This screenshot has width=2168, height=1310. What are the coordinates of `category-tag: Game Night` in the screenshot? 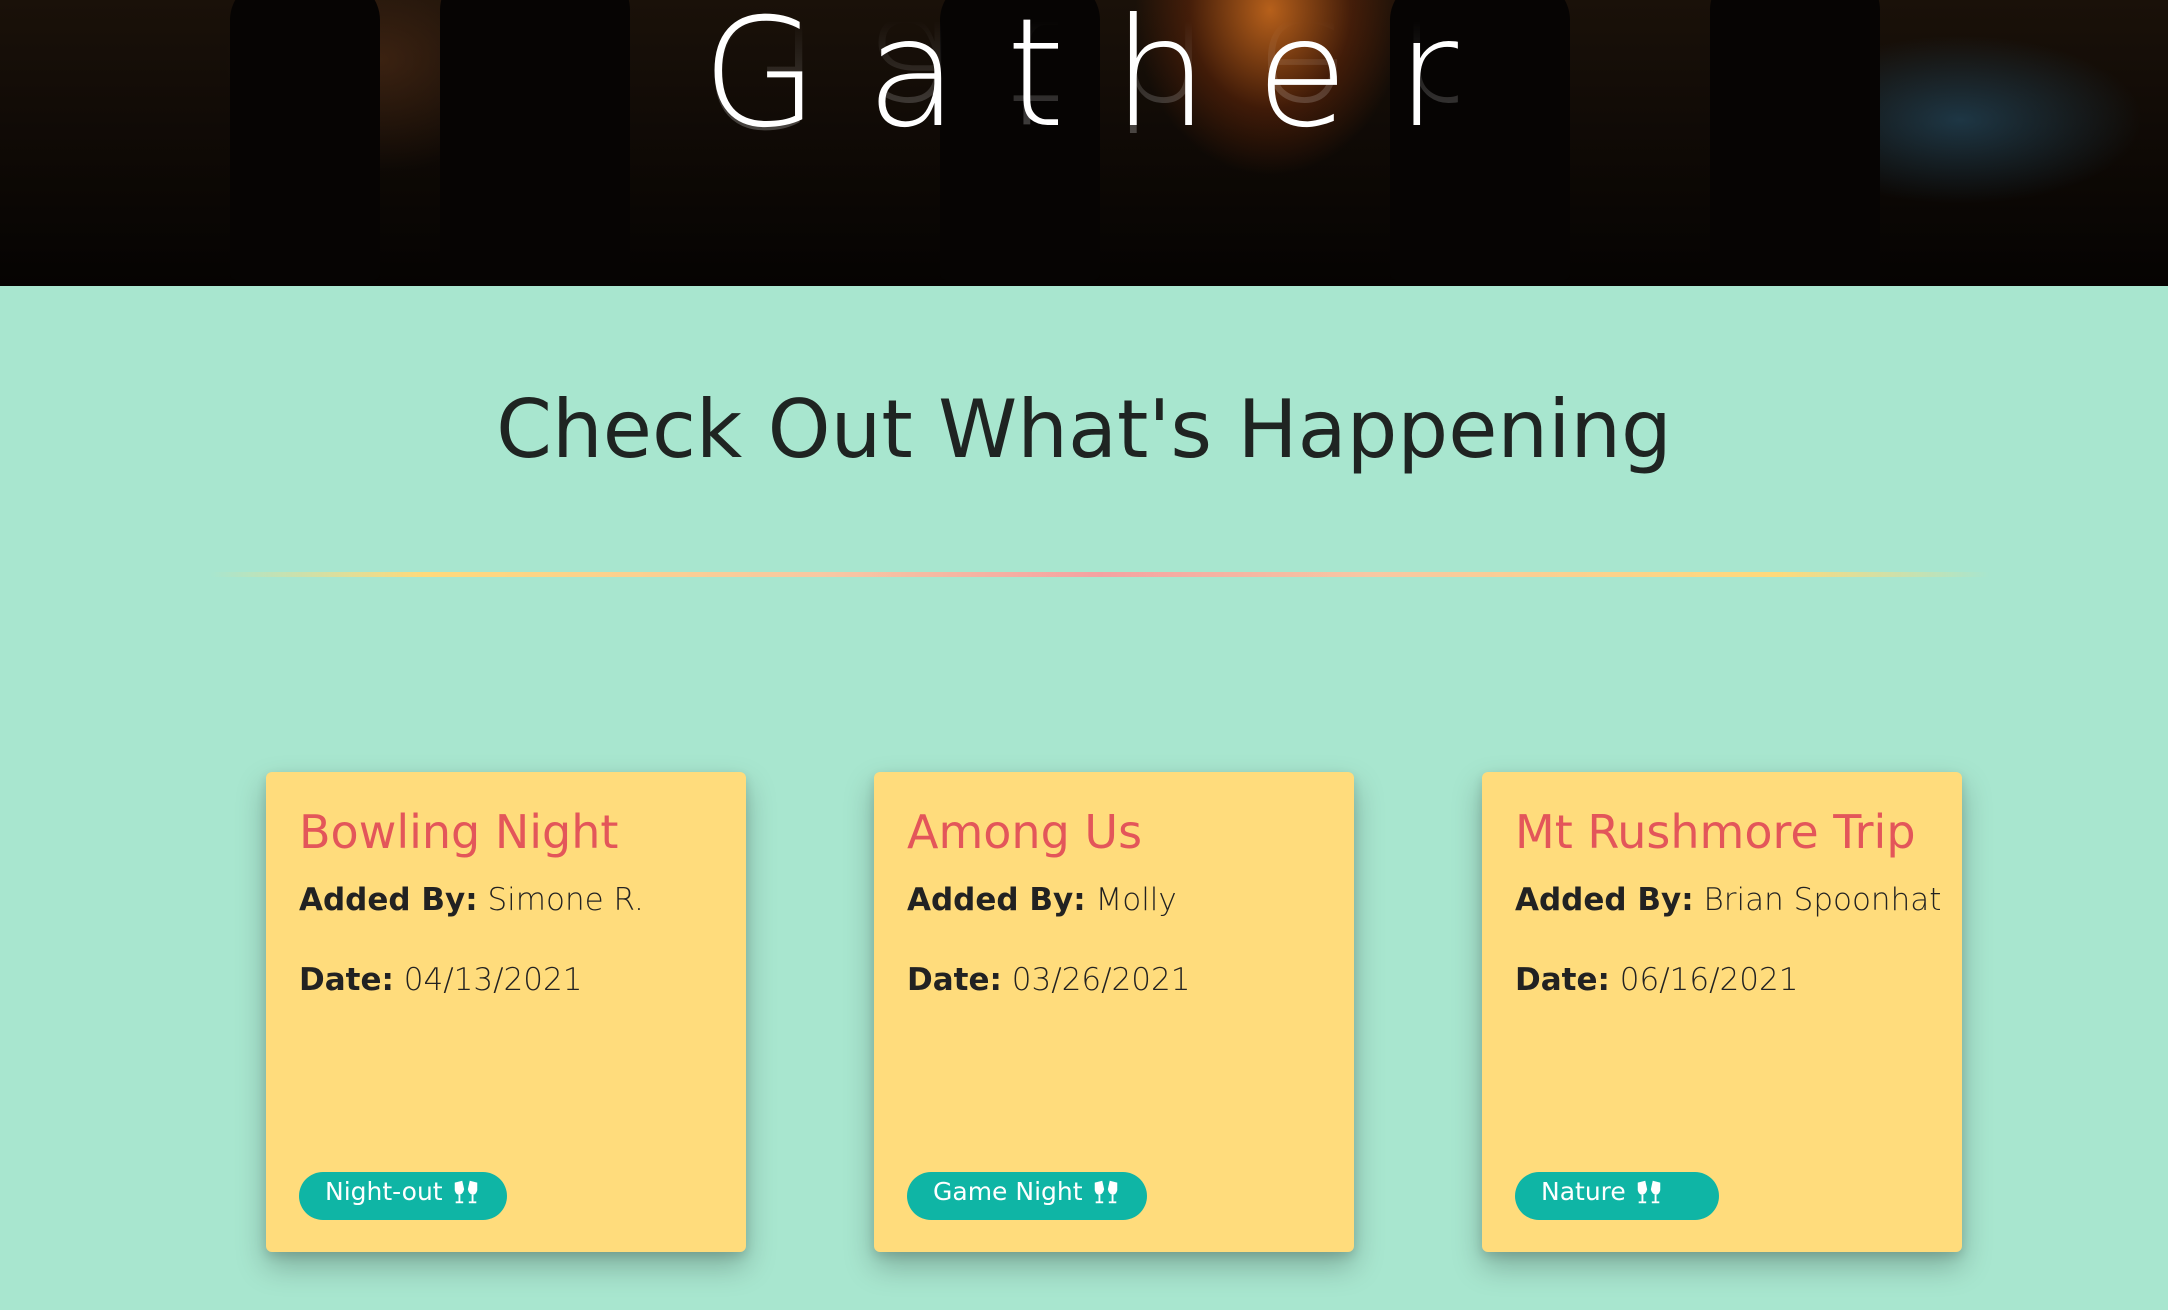 It's located at (1027, 1196).